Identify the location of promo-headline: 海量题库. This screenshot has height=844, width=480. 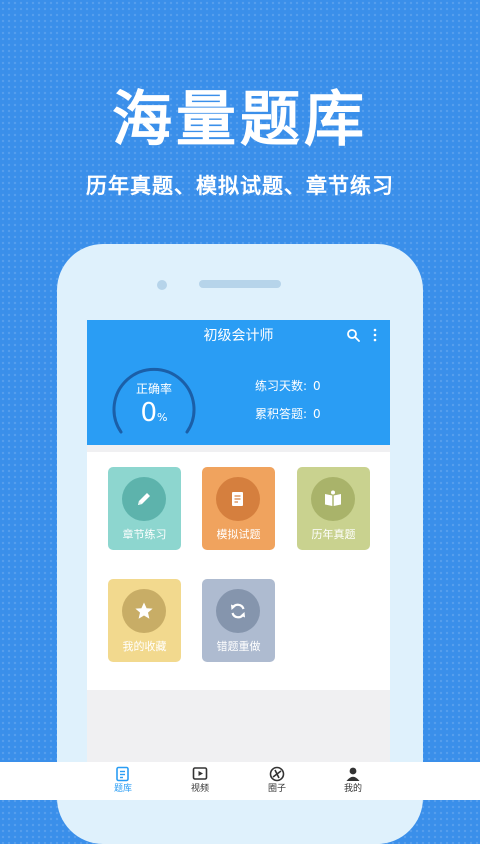
(240, 120).